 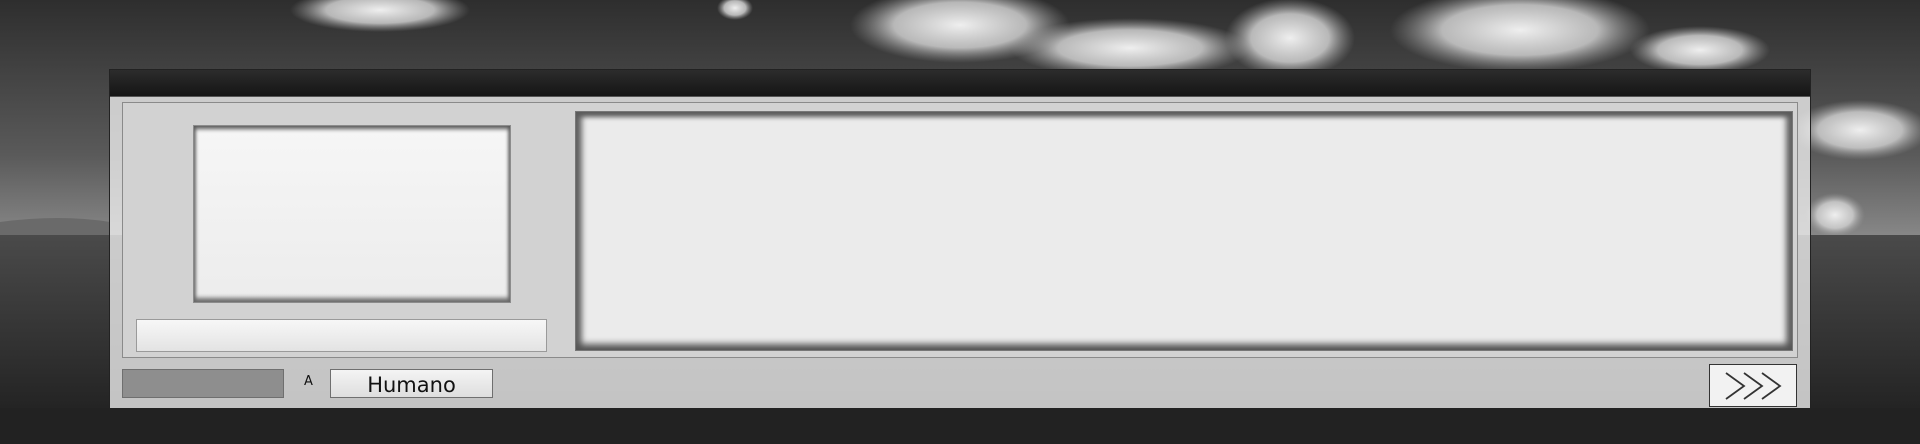 What do you see at coordinates (352, 214) in the screenshot?
I see `character-portrait-frame` at bounding box center [352, 214].